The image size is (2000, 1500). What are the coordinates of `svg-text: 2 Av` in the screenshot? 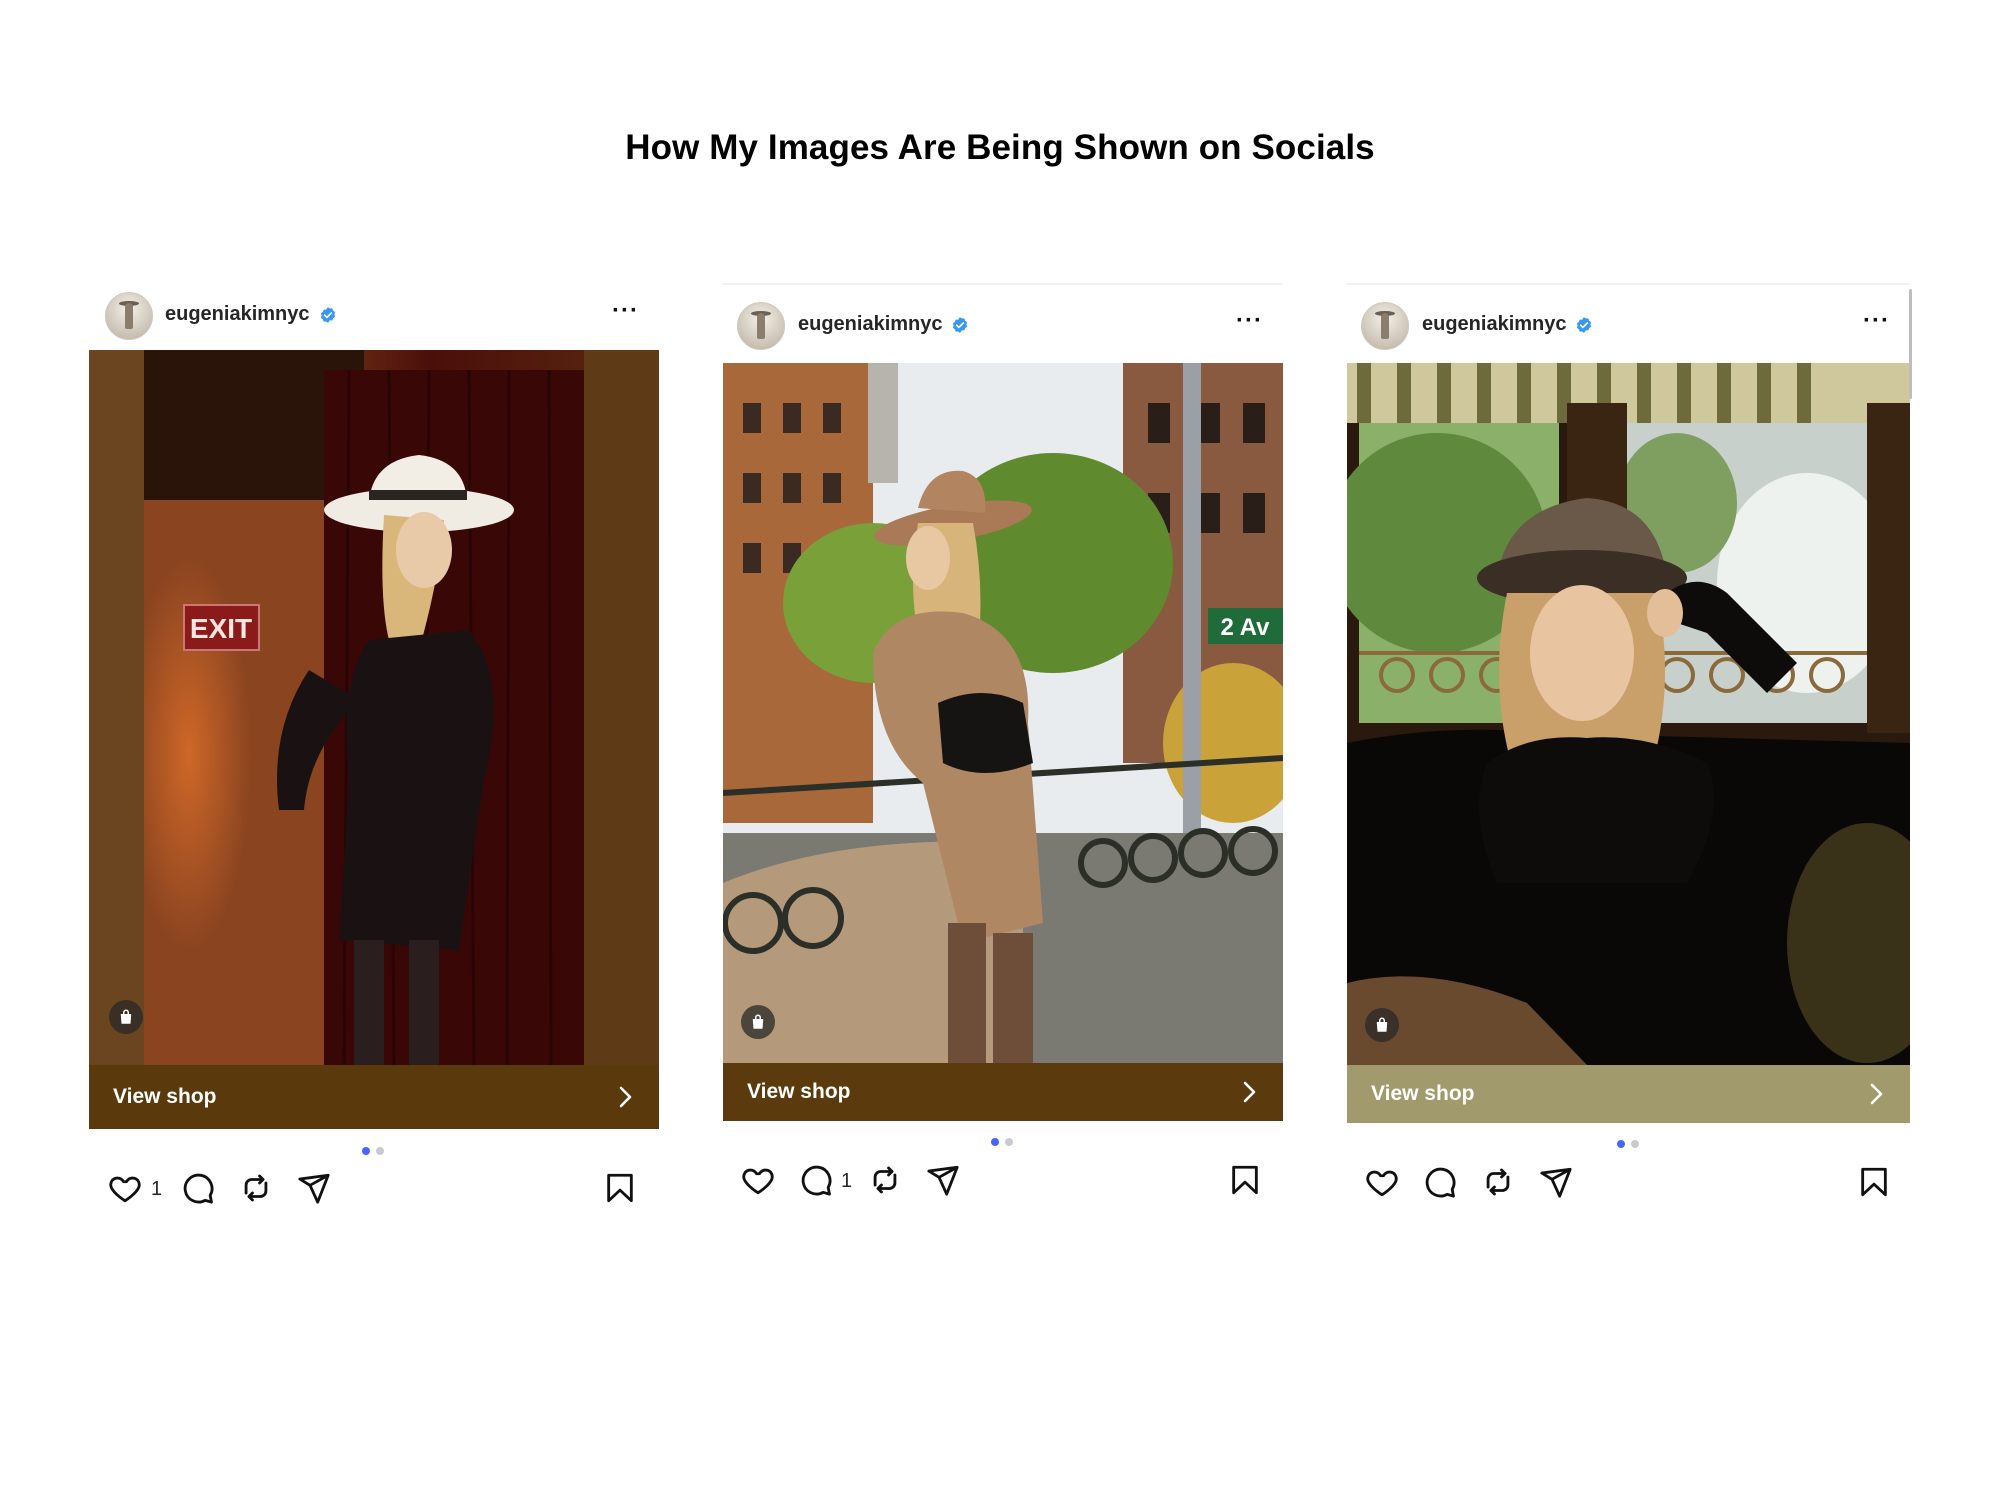 It's located at (1246, 627).